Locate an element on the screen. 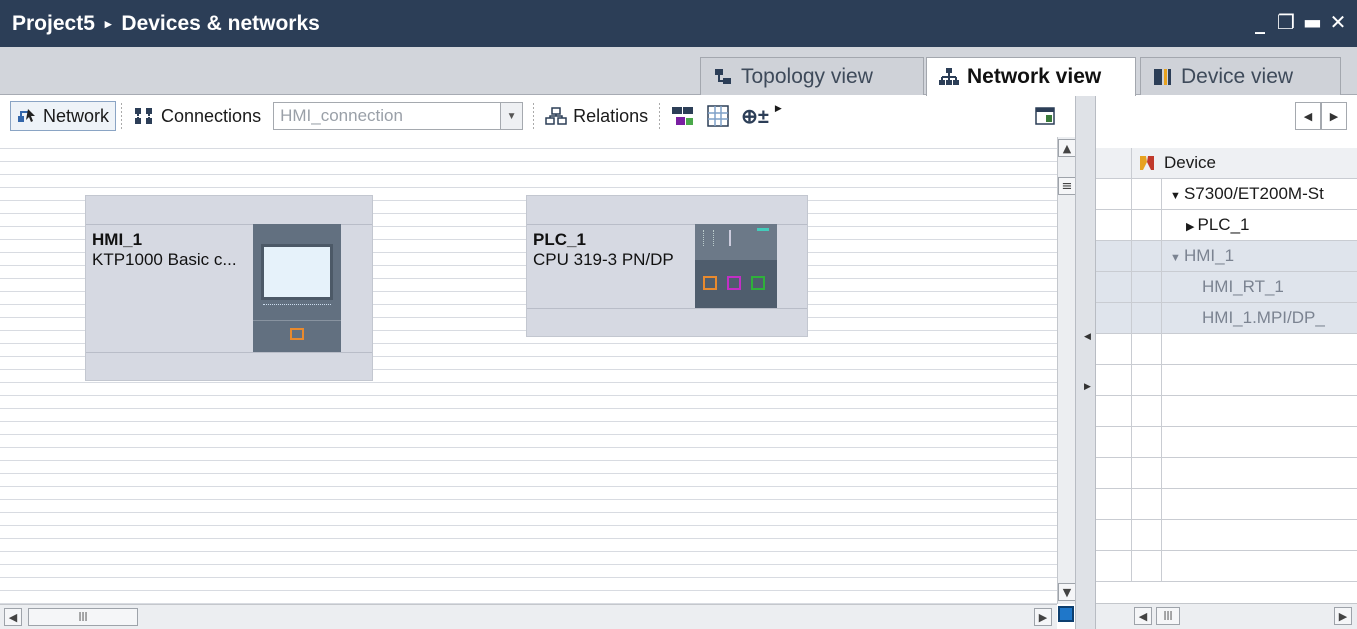  project-name: Project5 is located at coordinates (53, 24).